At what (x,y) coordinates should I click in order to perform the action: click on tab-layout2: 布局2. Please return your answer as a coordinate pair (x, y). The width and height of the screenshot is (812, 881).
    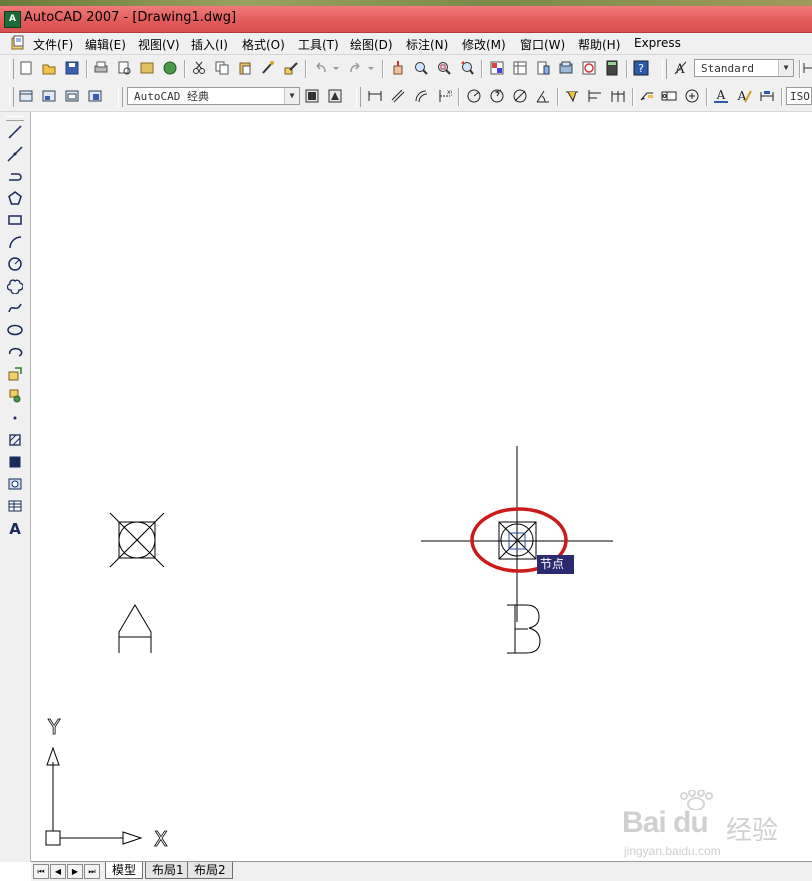
    Looking at the image, I should click on (210, 870).